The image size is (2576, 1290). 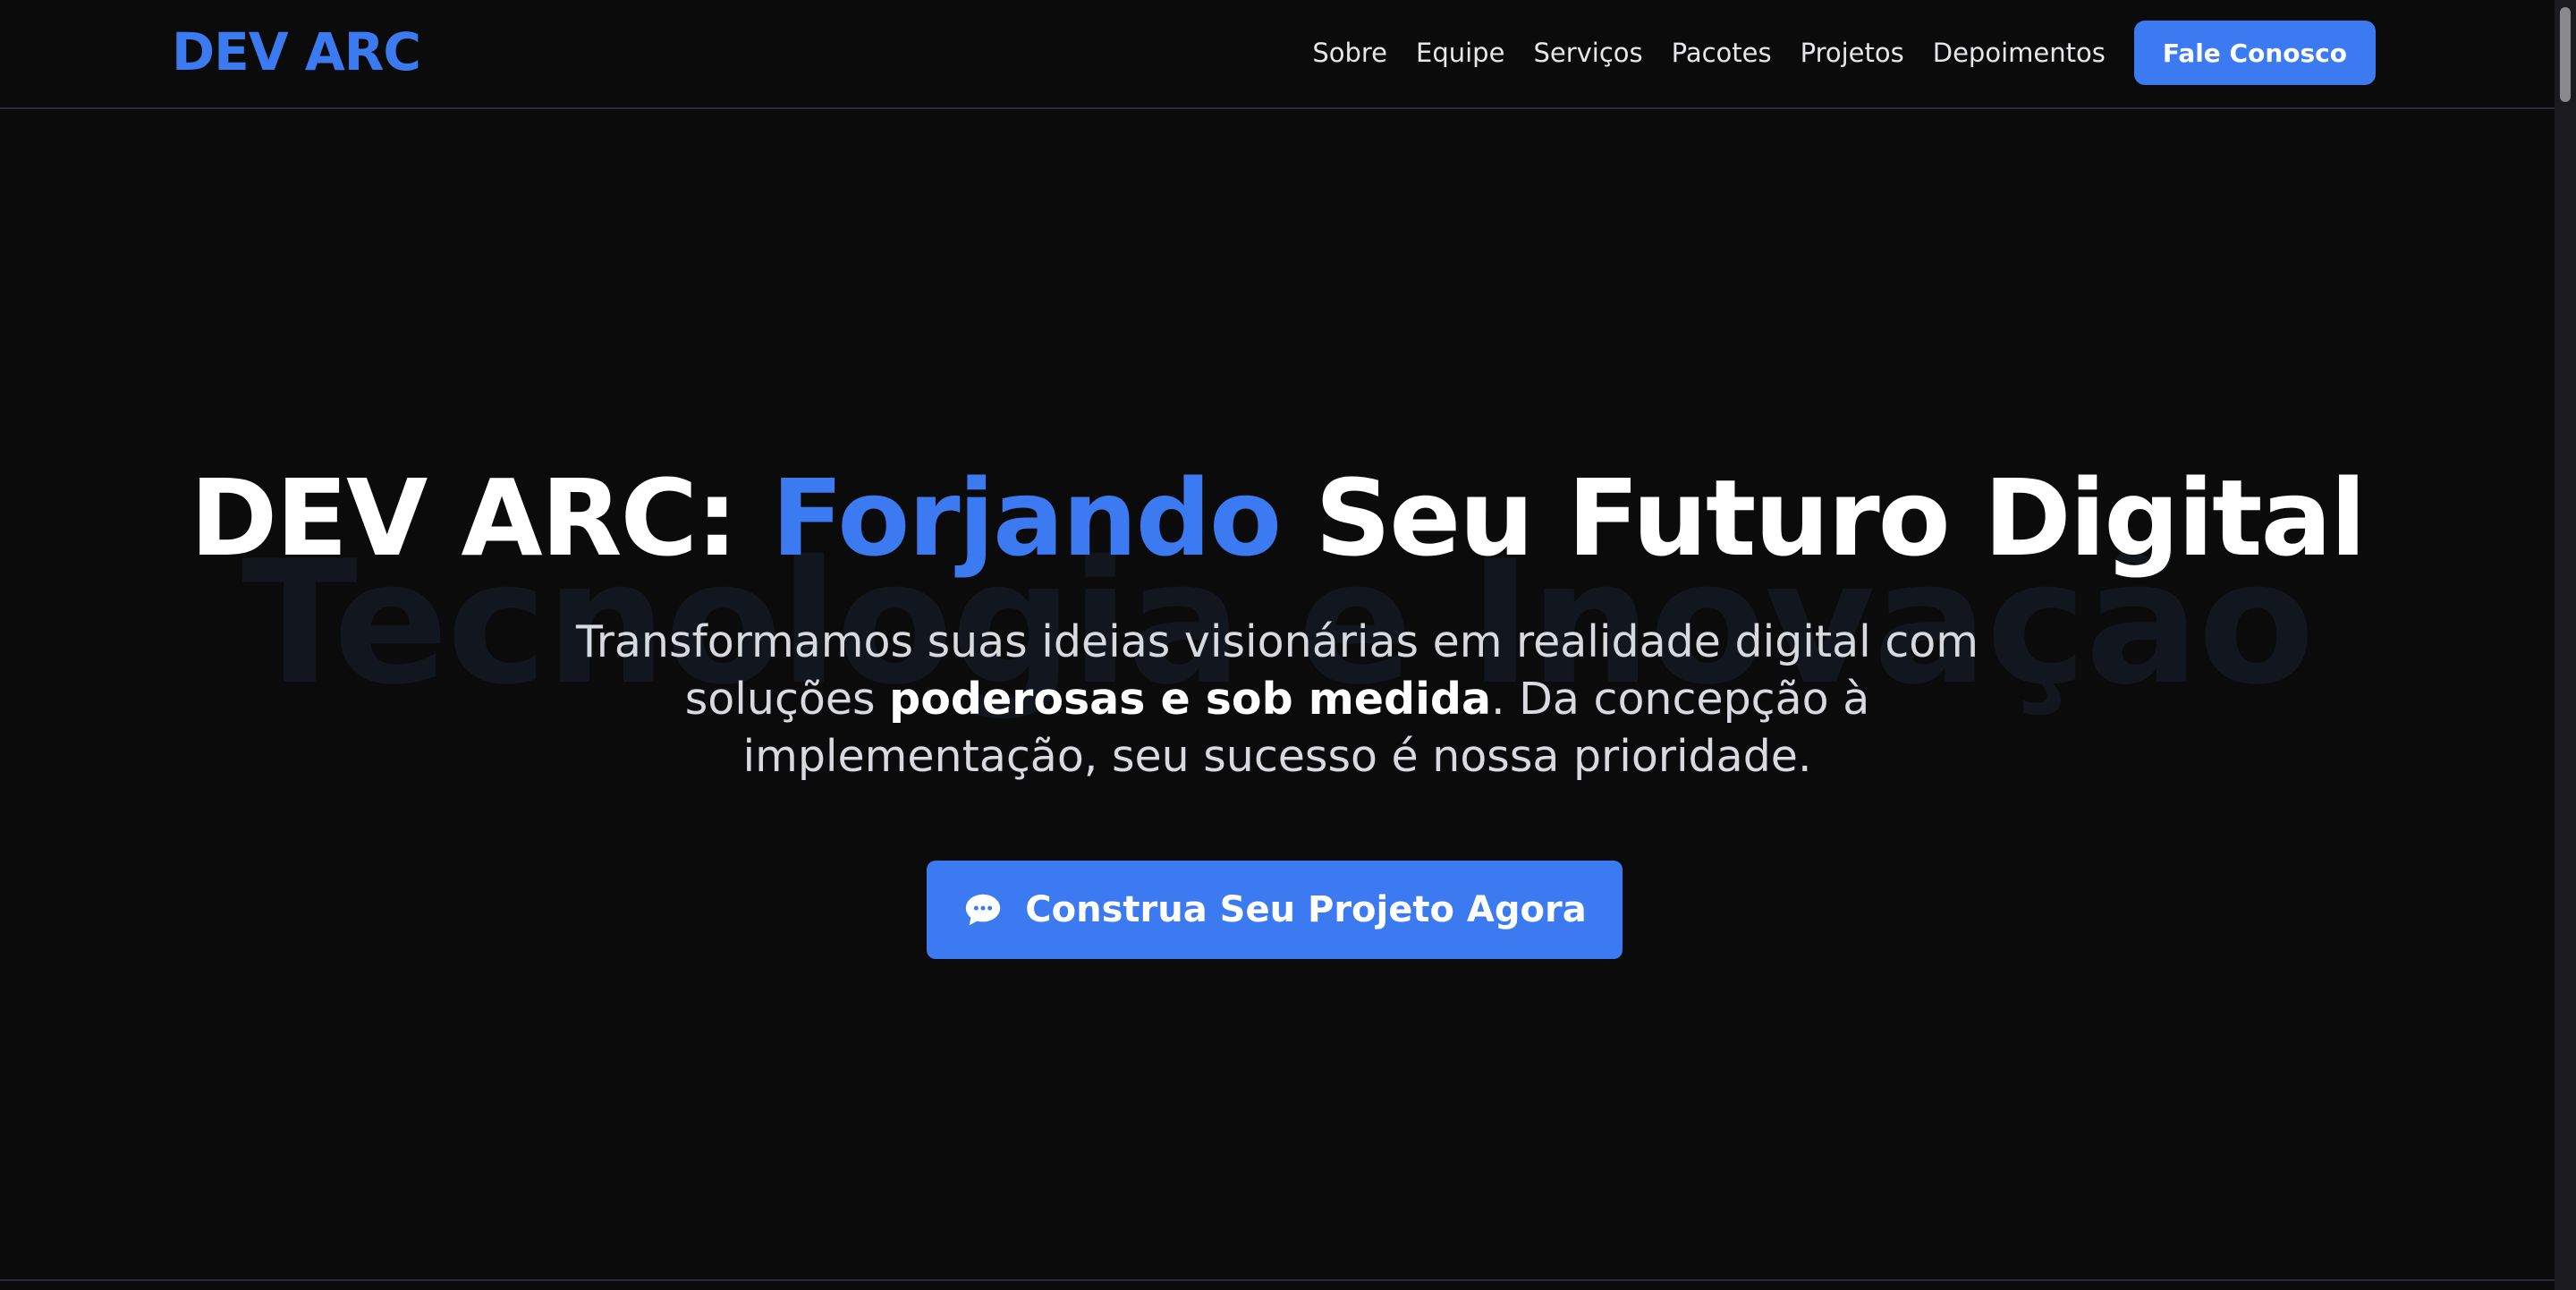 I want to click on nav-link-depoimentos: Depoimentos, so click(x=2019, y=53).